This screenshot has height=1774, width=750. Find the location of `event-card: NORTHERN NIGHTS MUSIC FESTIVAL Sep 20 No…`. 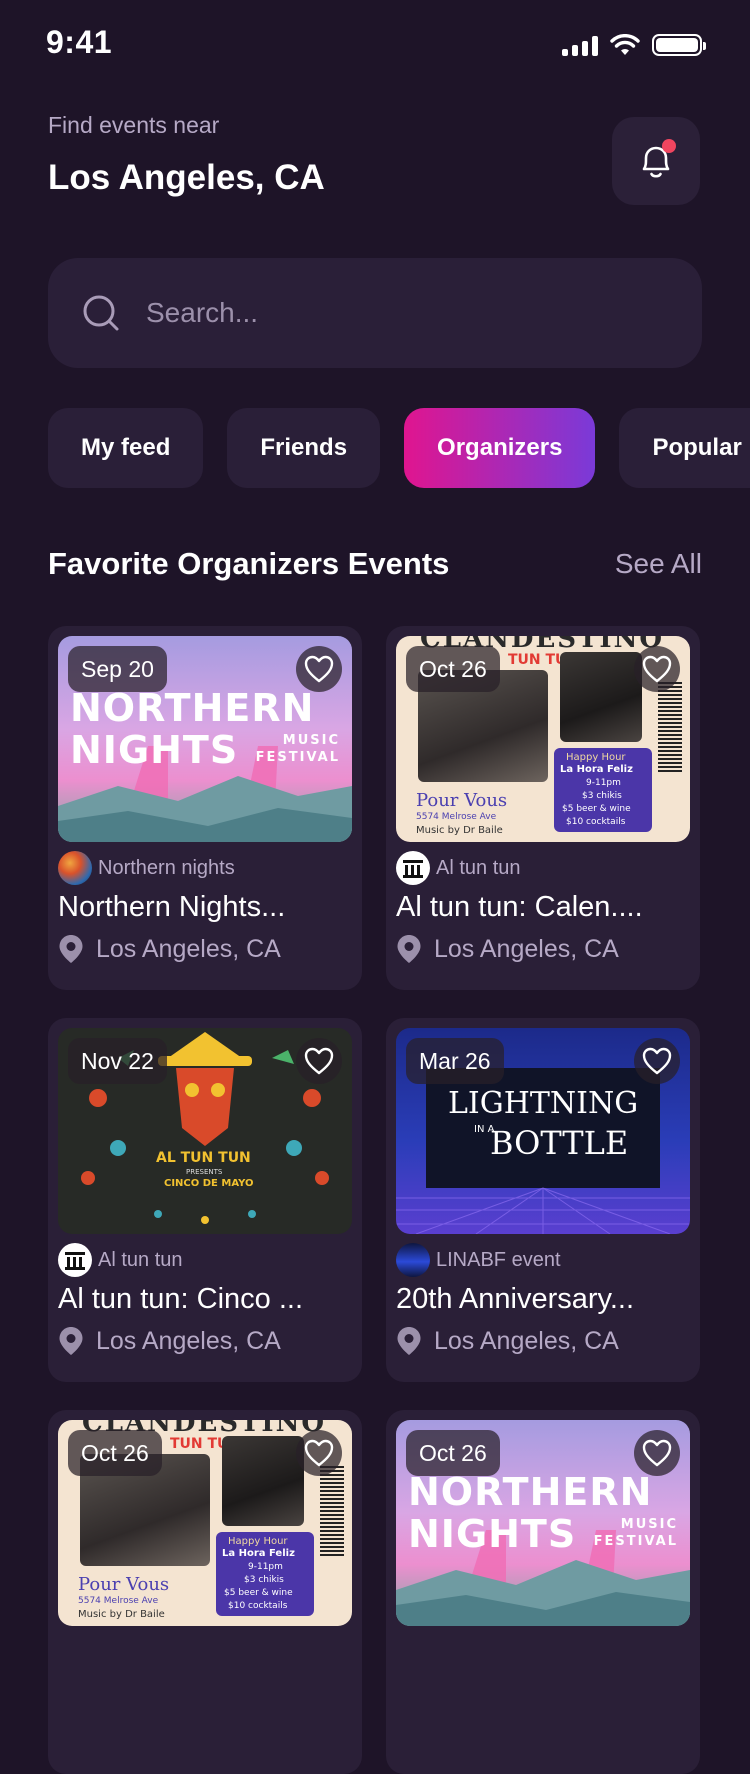

event-card: NORTHERN NIGHTS MUSIC FESTIVAL Sep 20 No… is located at coordinates (205, 808).